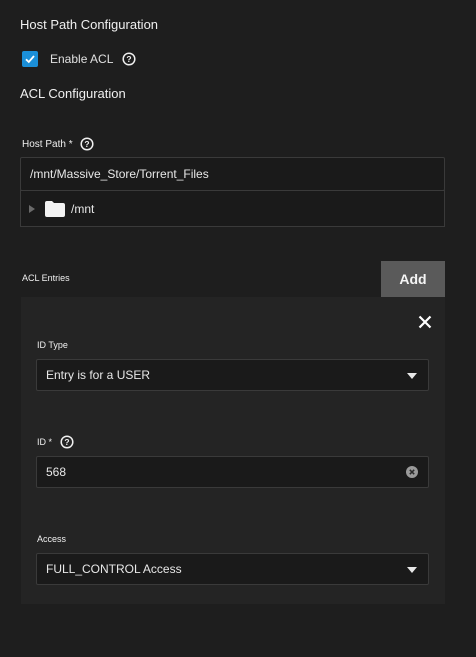 This screenshot has height=657, width=476. I want to click on enable-acl-checkbox, so click(30, 59).